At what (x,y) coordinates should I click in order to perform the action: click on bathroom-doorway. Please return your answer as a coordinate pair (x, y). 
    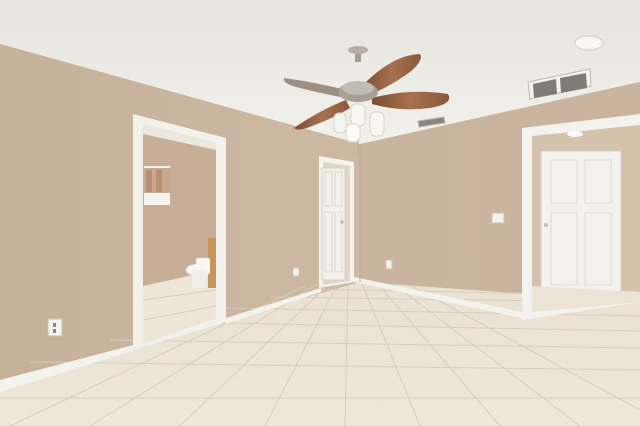
    Looking at the image, I should click on (179, 232).